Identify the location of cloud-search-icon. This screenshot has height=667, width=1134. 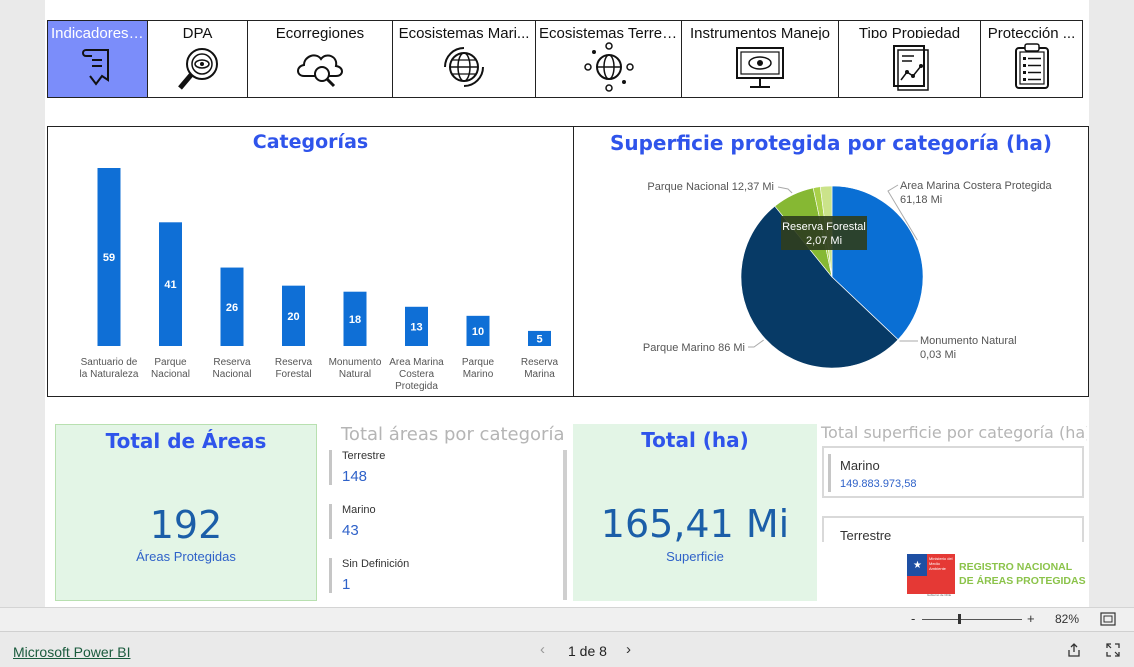
(320, 70).